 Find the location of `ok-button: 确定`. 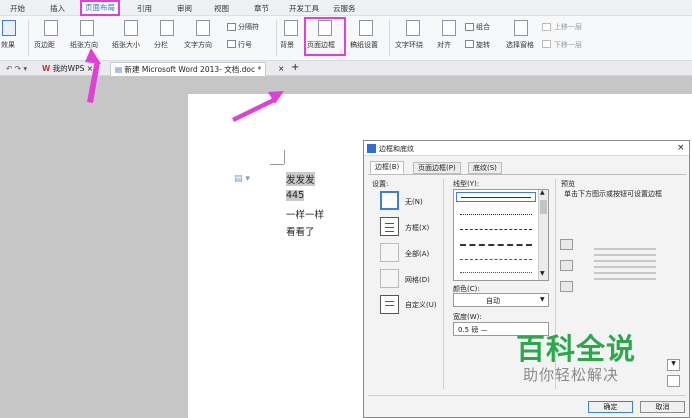

ok-button: 确定 is located at coordinates (610, 407).